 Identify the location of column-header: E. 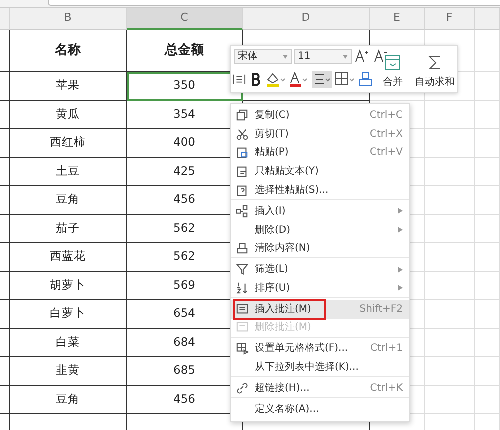
(397, 19).